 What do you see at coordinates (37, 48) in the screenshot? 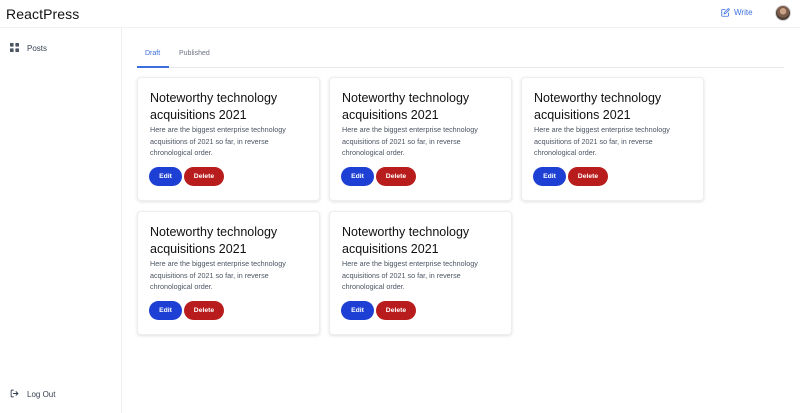
I see `sidebar-item-label: Posts` at bounding box center [37, 48].